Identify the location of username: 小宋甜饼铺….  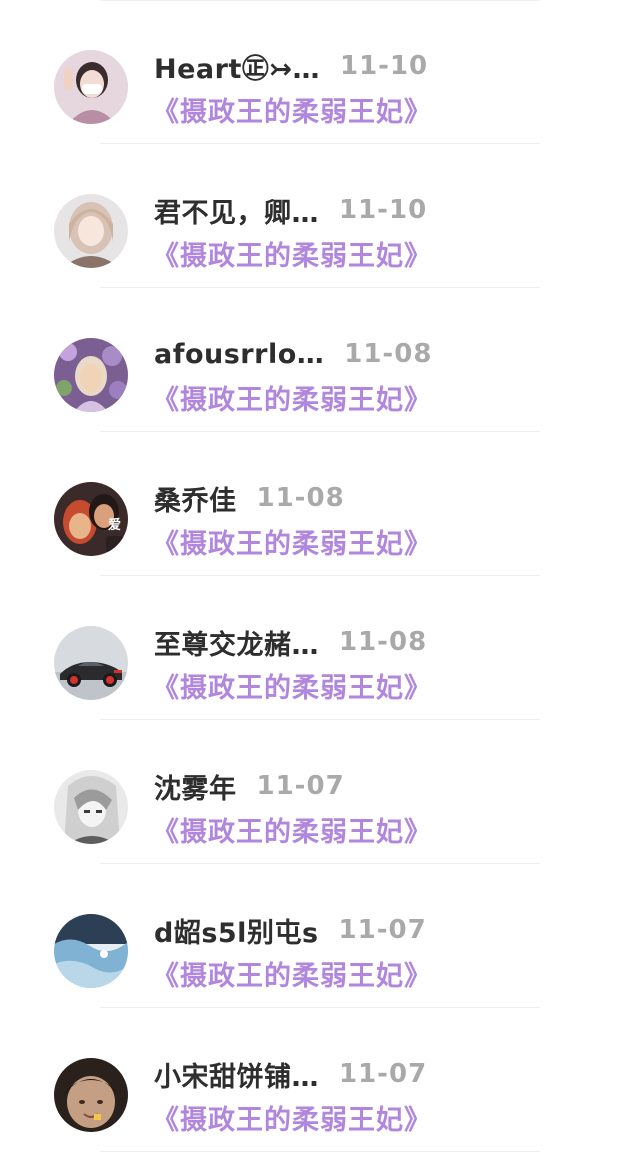
(236, 1074).